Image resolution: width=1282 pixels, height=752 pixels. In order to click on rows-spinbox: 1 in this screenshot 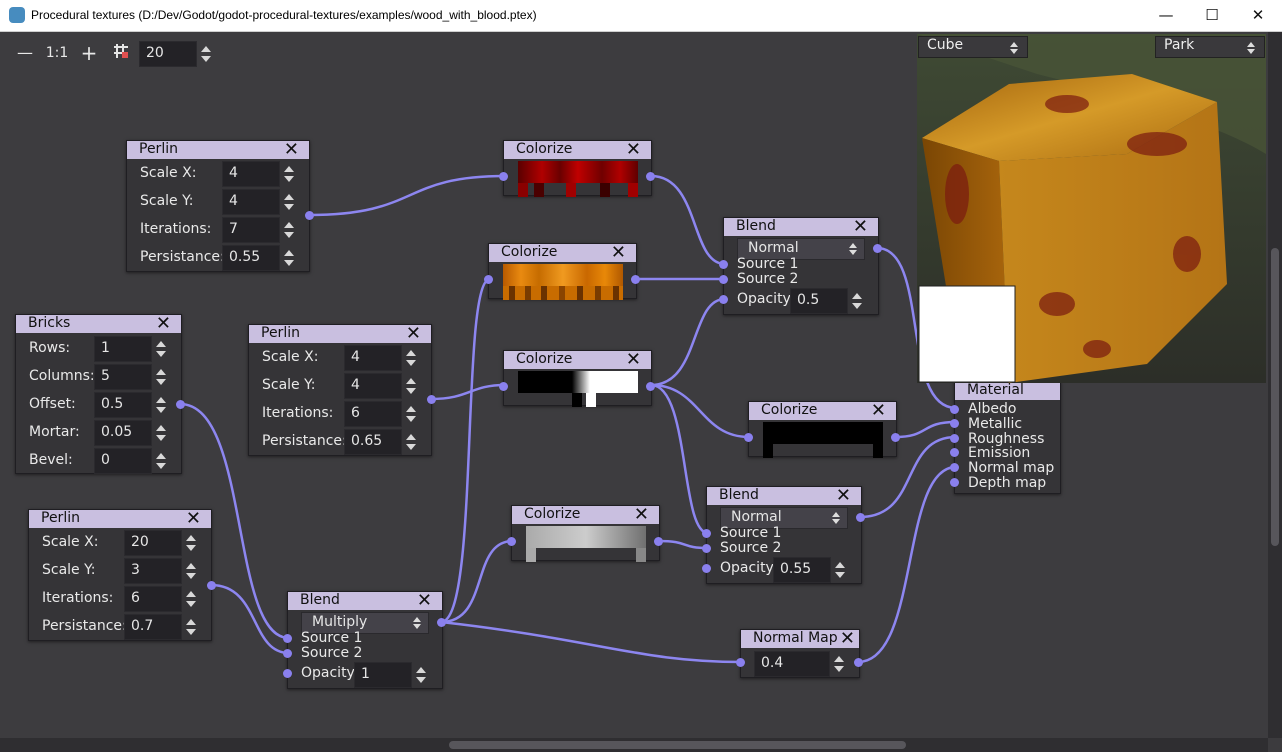, I will do `click(130, 349)`.